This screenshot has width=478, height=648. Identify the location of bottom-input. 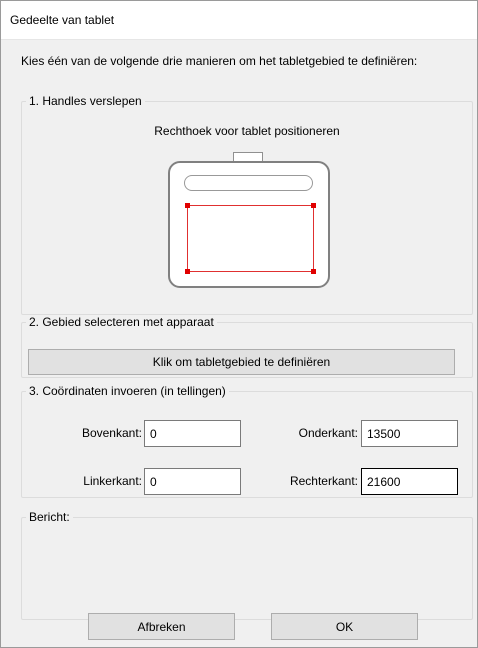
(409, 433).